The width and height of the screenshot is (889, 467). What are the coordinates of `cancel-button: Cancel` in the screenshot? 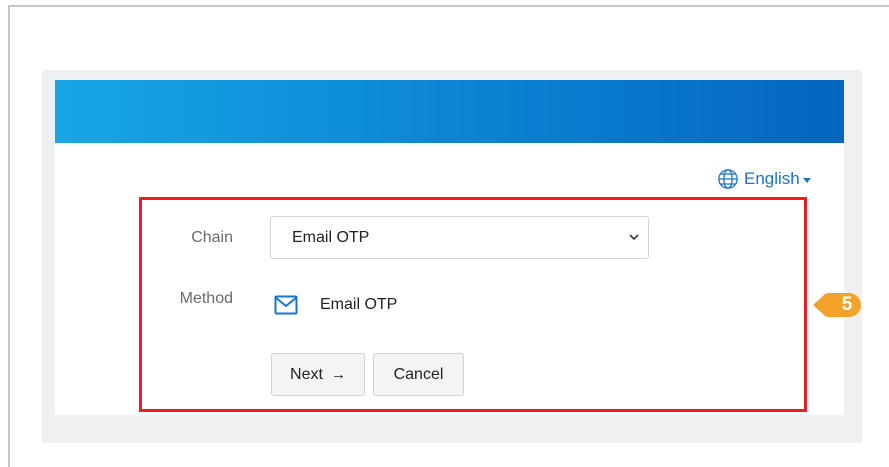 It's located at (418, 374).